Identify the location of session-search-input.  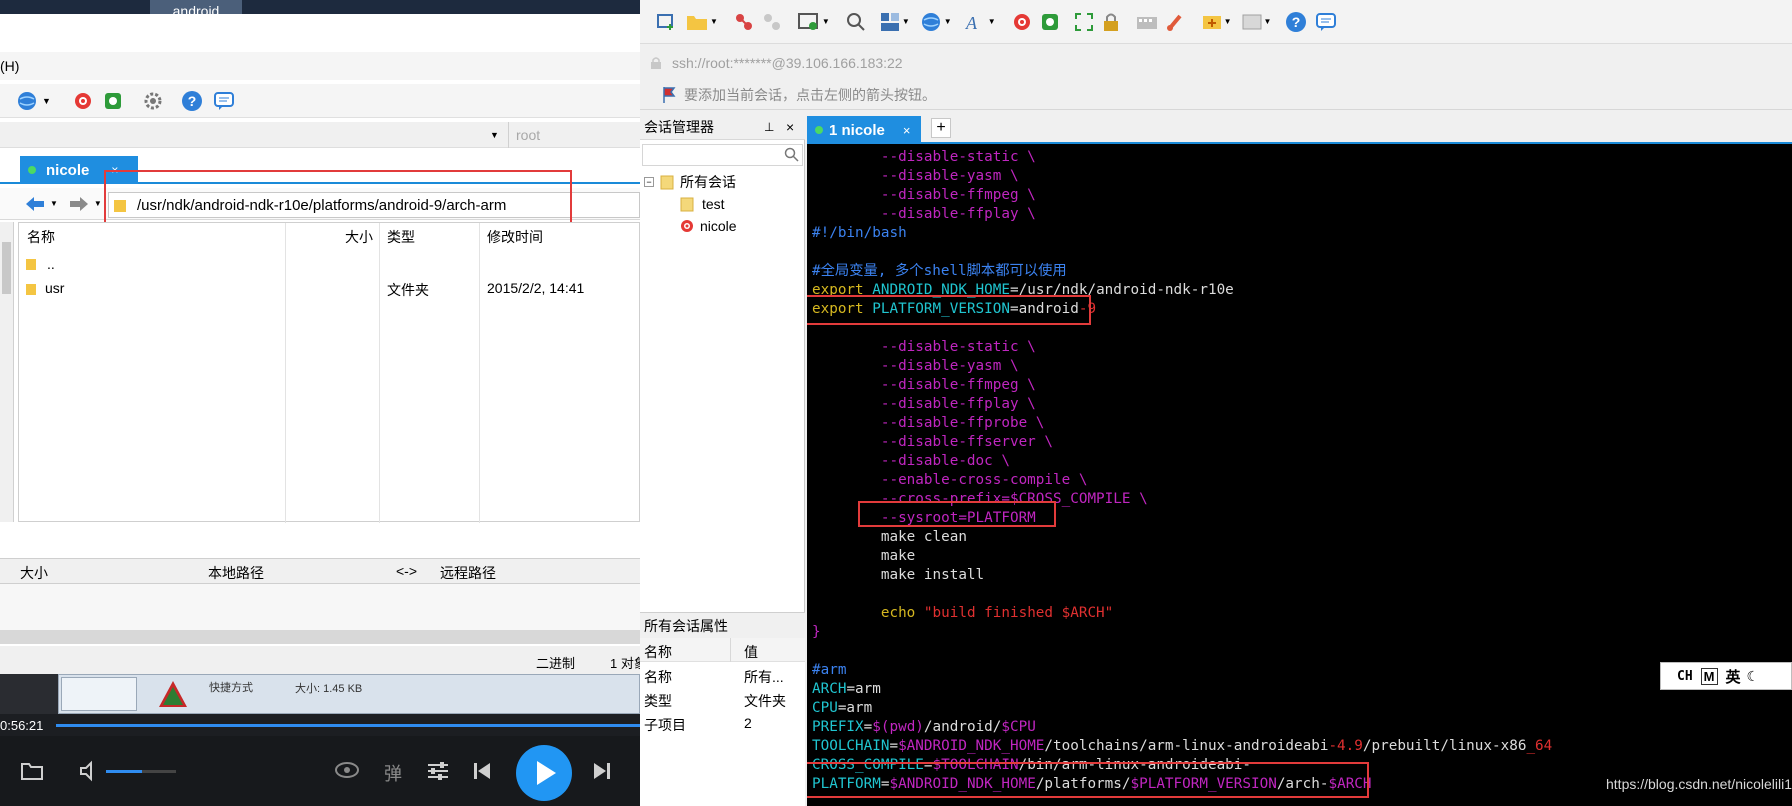
(722, 155).